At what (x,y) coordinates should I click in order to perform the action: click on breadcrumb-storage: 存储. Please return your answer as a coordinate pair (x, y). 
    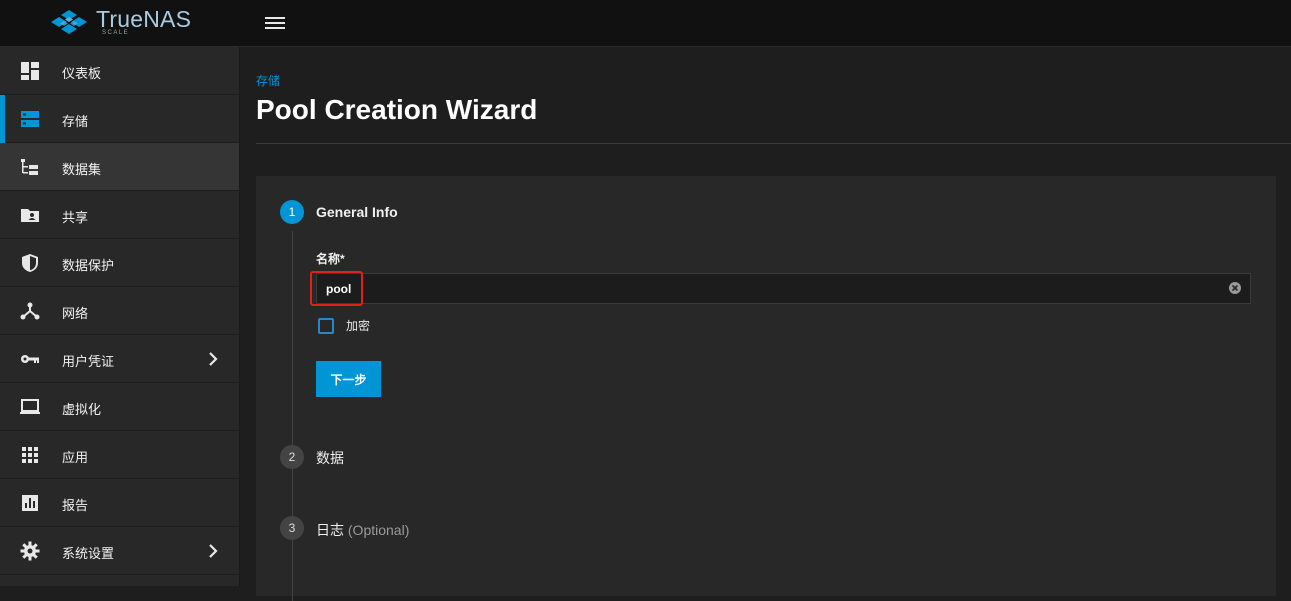
    Looking at the image, I should click on (268, 80).